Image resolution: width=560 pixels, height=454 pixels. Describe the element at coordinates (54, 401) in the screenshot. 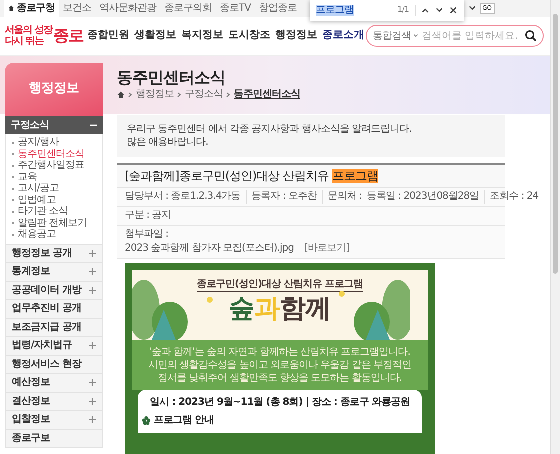

I see `sidebar-section: 결산정보` at that location.